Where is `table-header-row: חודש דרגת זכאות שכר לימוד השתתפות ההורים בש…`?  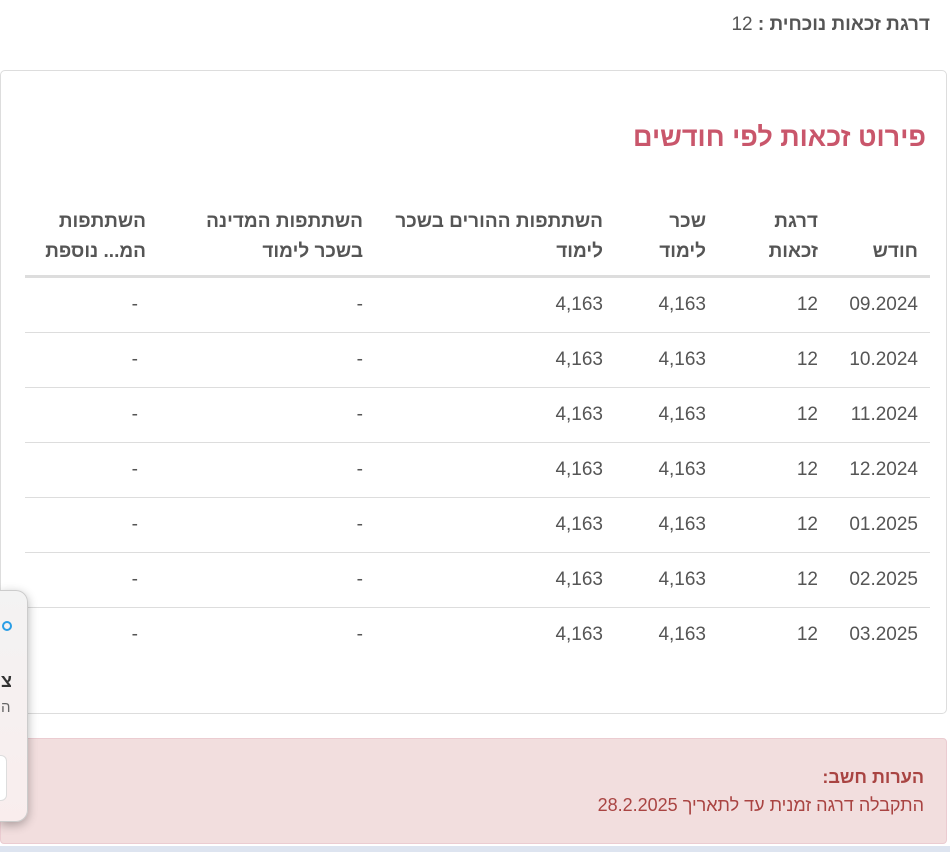 table-header-row: חודש דרגת זכאות שכר לימוד השתתפות ההורים בש… is located at coordinates (477, 238).